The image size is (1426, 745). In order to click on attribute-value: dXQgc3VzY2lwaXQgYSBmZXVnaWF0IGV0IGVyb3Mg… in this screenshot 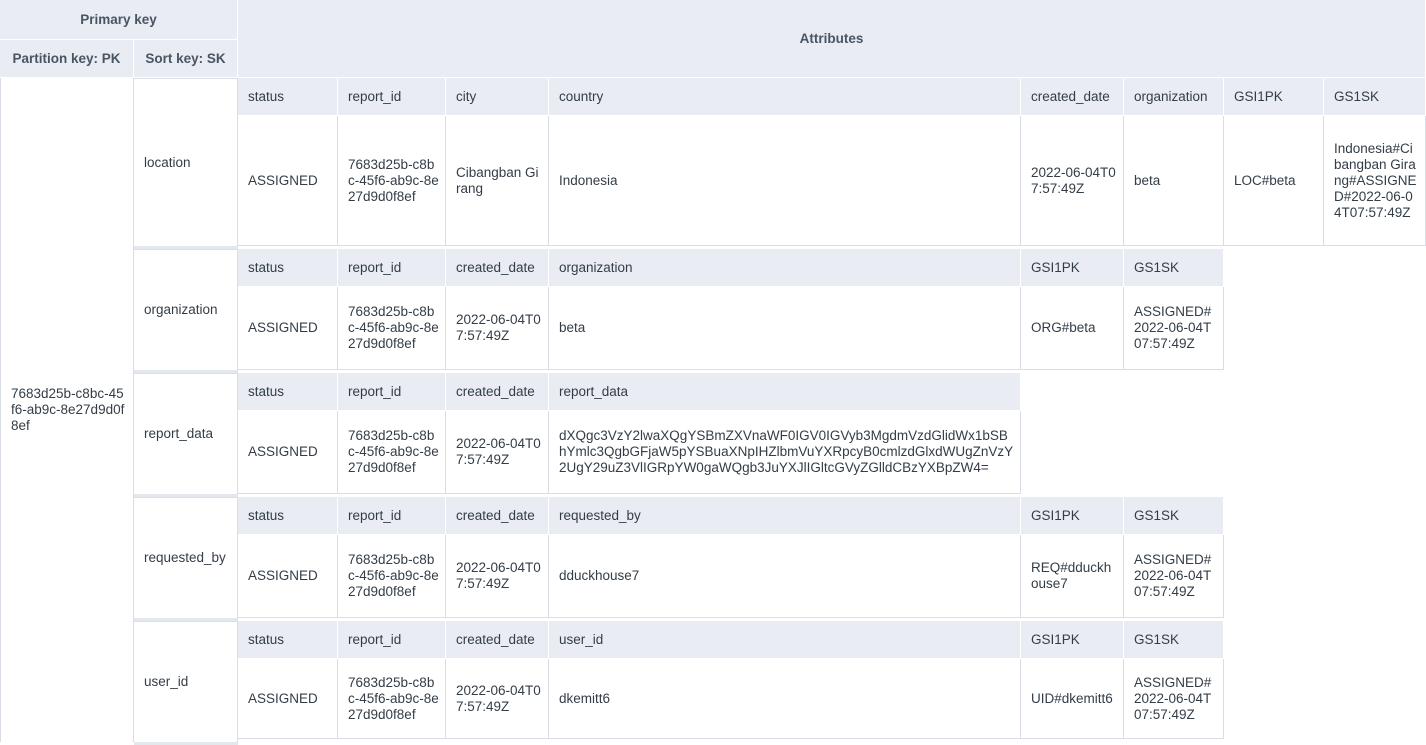, I will do `click(785, 452)`.